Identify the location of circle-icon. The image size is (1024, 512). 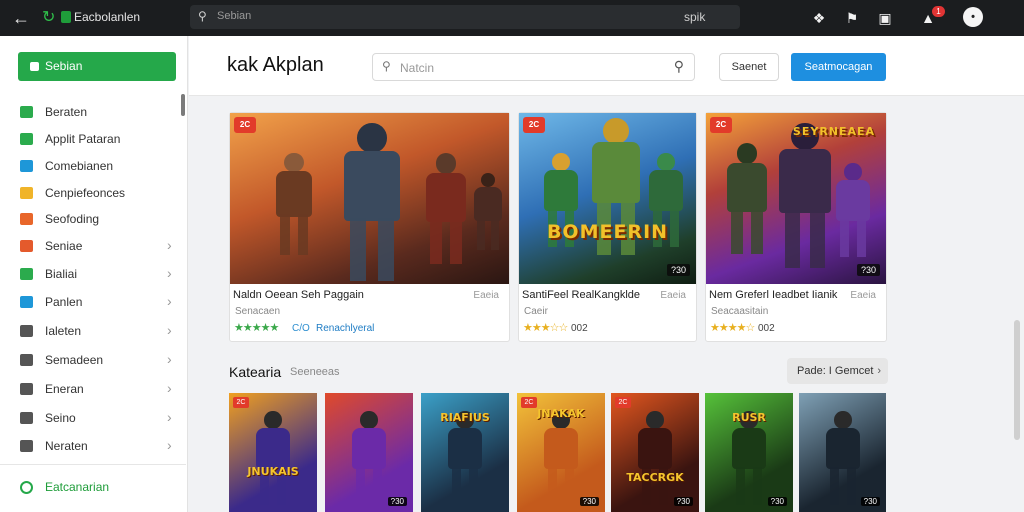
(26, 487).